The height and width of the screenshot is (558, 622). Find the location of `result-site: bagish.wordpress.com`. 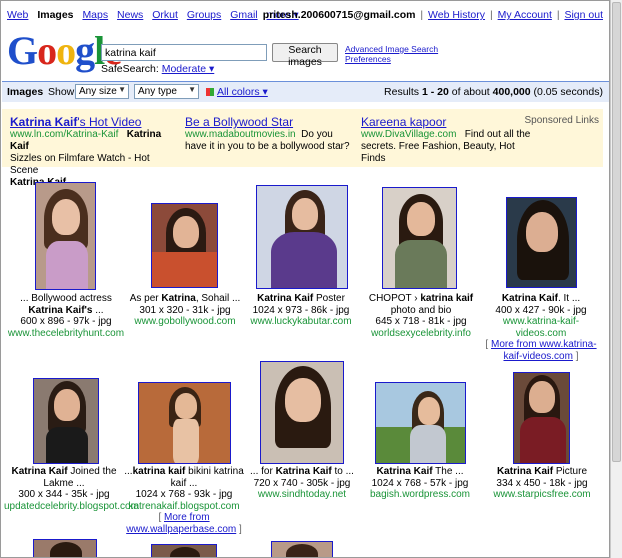

result-site: bagish.wordpress.com is located at coordinates (420, 494).